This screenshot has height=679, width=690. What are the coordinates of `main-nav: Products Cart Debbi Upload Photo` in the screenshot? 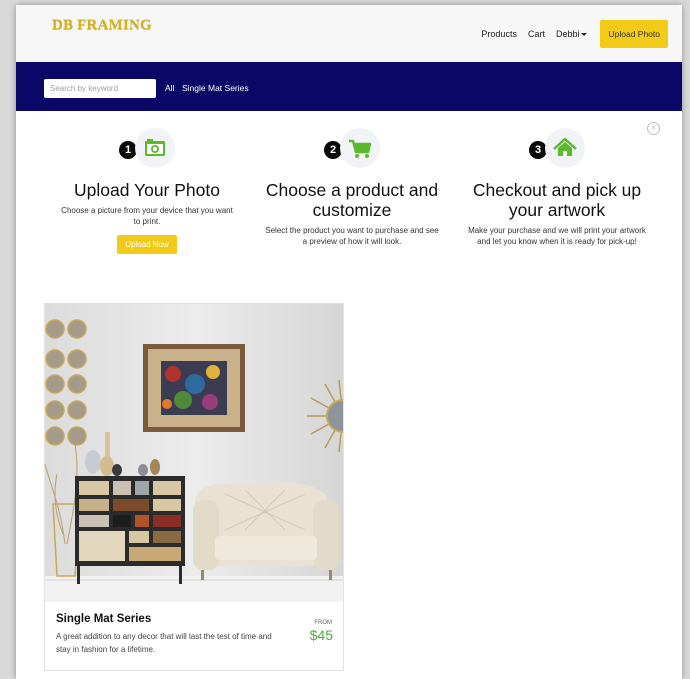 It's located at (574, 33).